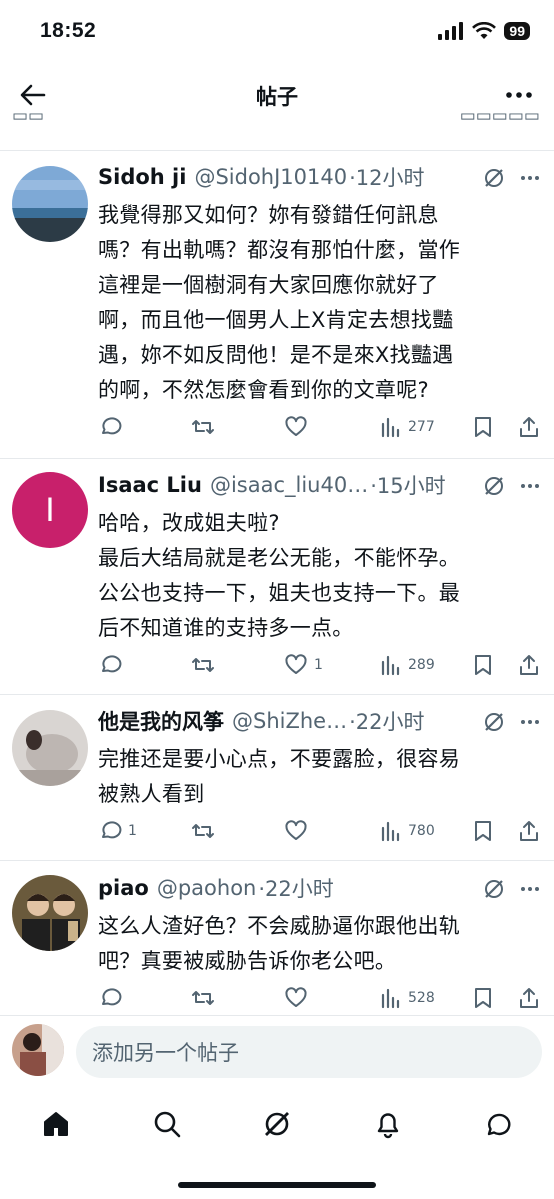 Image resolution: width=554 pixels, height=1199 pixels. I want to click on post-time: ·15小时, so click(408, 486).